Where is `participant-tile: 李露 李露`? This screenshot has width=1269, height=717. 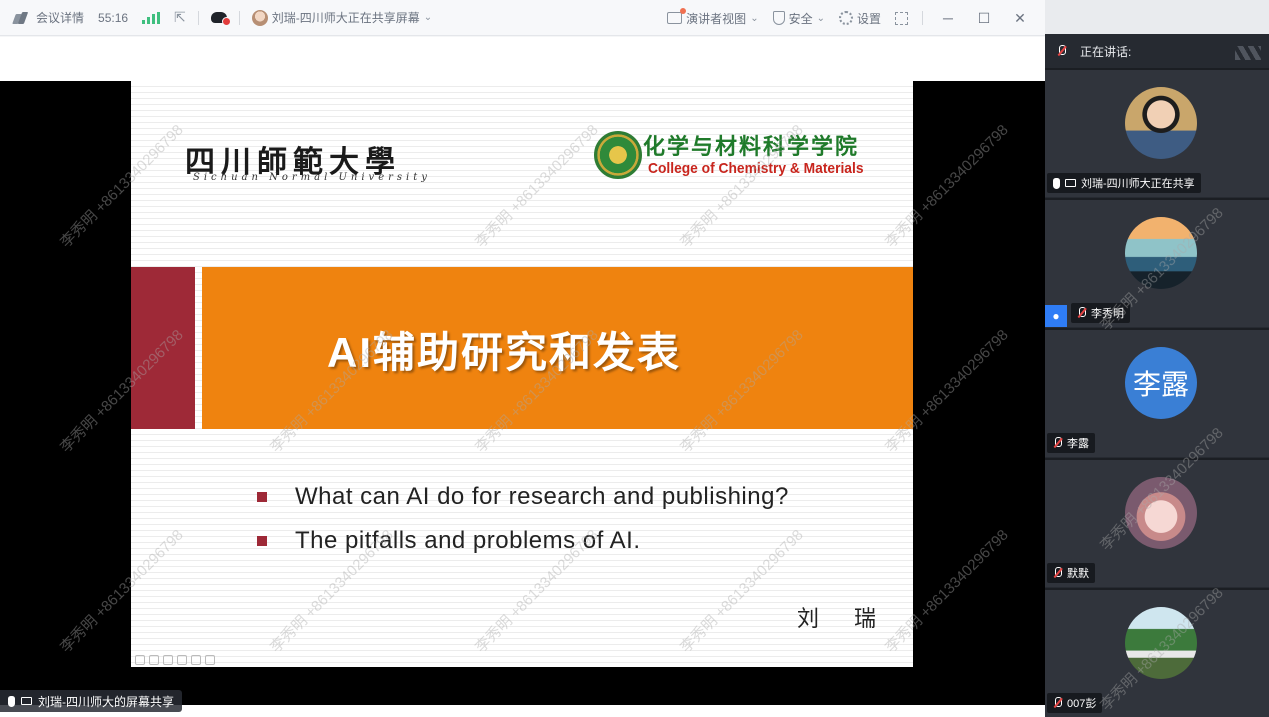
participant-tile: 李露 李露 is located at coordinates (1157, 392).